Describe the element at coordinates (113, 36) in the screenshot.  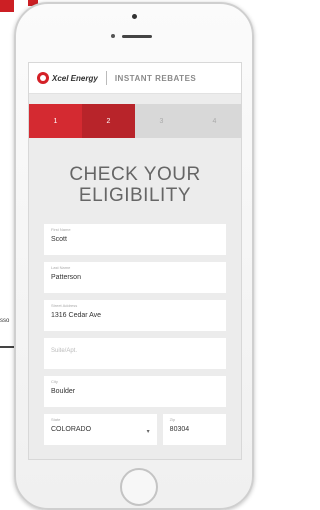
I see `sensor-icon` at that location.